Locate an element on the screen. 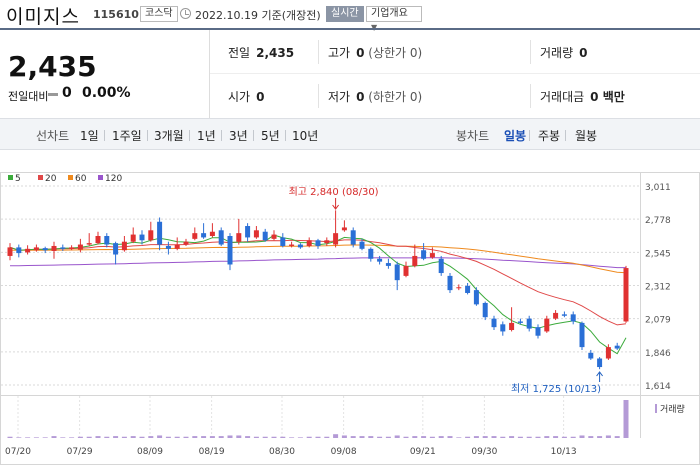 The image size is (700, 465). tab-1day: 1일 is located at coordinates (89, 135).